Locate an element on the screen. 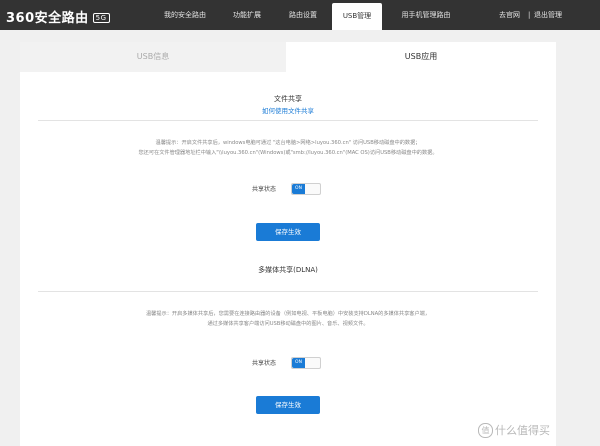 The width and height of the screenshot is (600, 446). nav-extensions: 功能扩展 is located at coordinates (247, 15).